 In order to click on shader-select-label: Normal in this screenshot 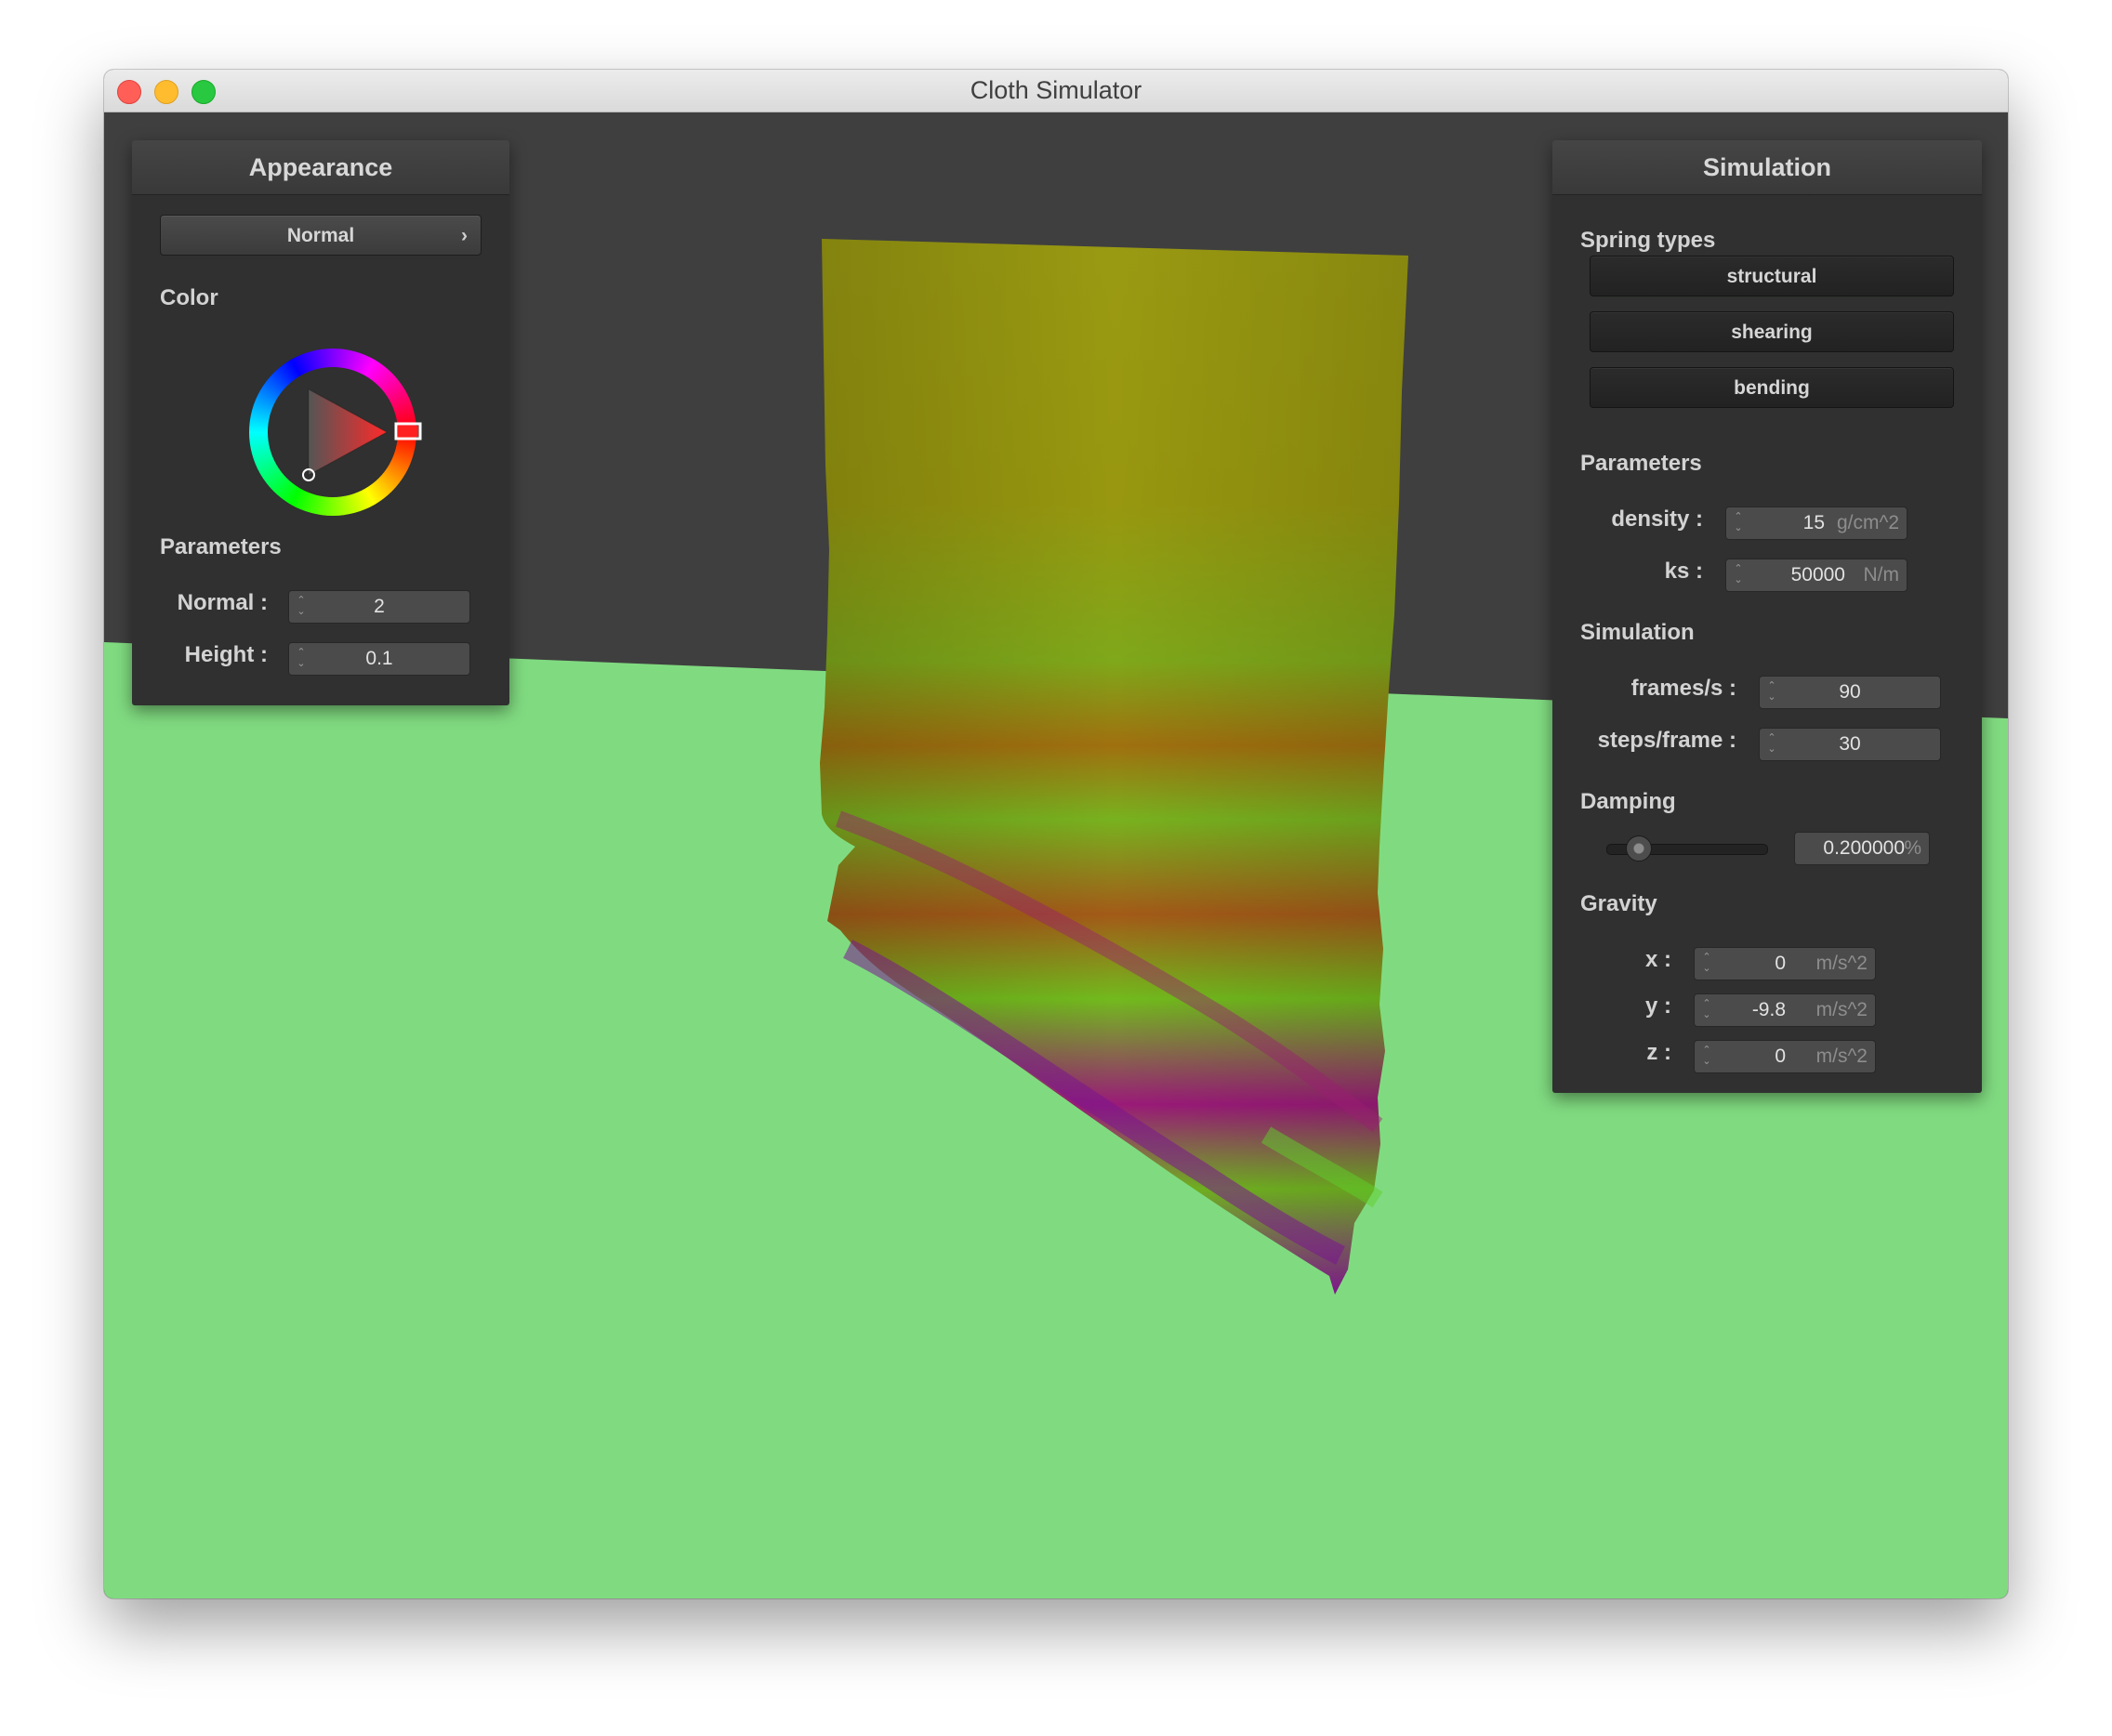, I will do `click(320, 236)`.